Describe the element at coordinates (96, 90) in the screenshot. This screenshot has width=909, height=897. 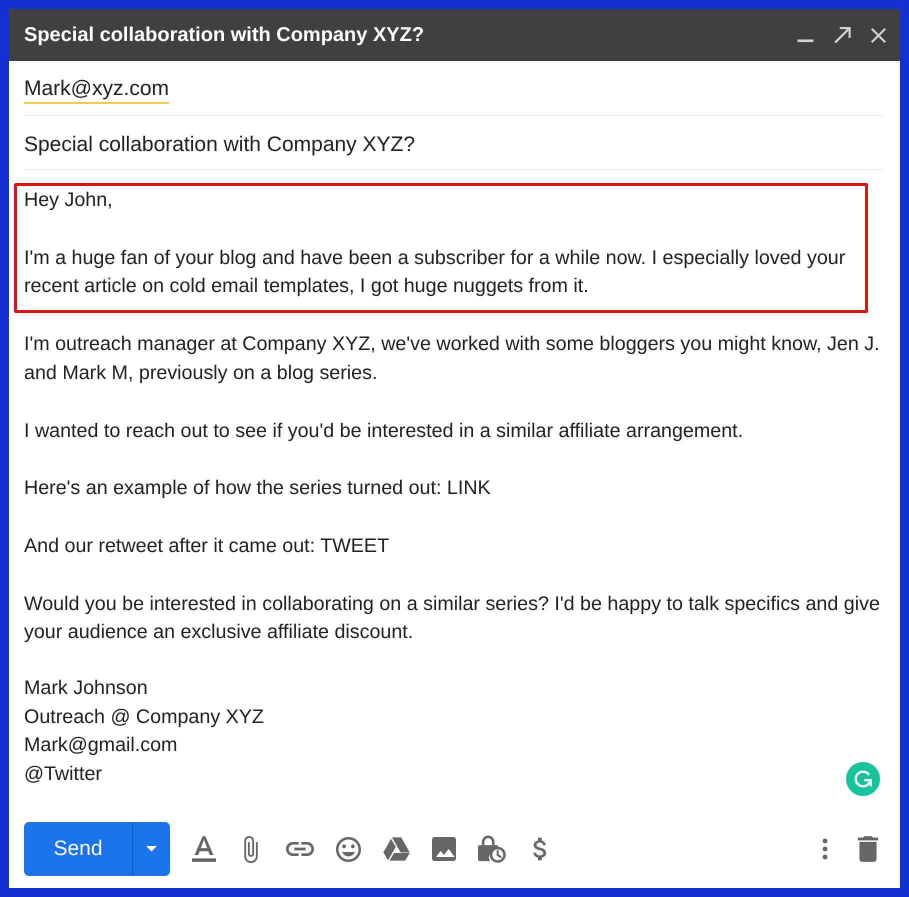
I see `recipient-chip: Mark@xyz.com` at that location.